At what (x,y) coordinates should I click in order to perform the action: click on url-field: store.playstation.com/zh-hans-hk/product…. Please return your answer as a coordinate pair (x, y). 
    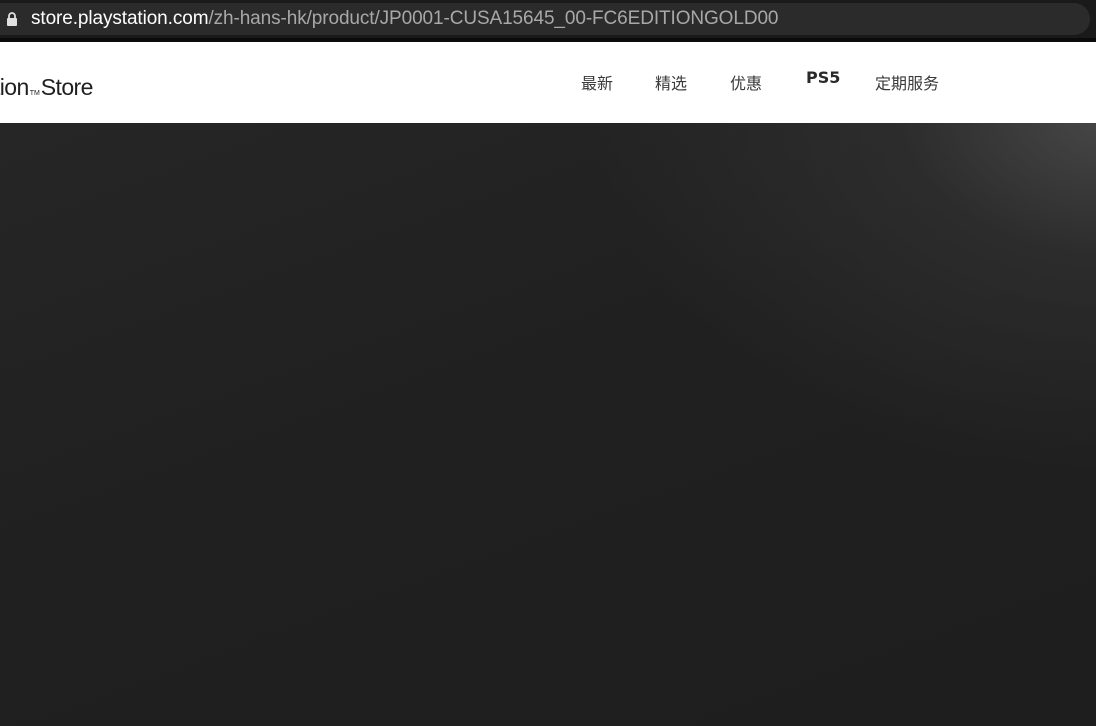
    Looking at the image, I should click on (545, 19).